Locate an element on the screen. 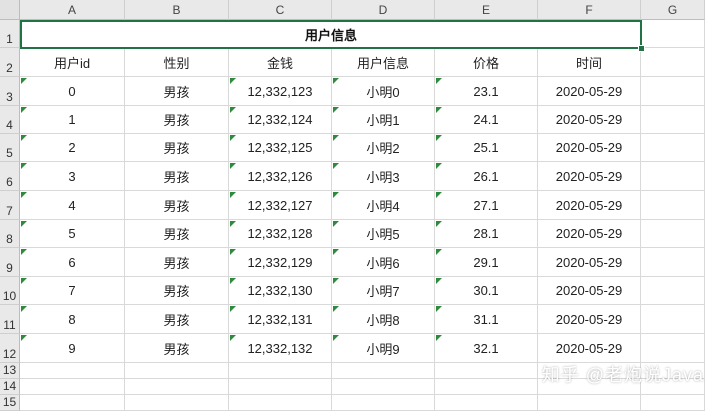 The image size is (720, 411). cell-c4: 12,332,124 is located at coordinates (280, 120).